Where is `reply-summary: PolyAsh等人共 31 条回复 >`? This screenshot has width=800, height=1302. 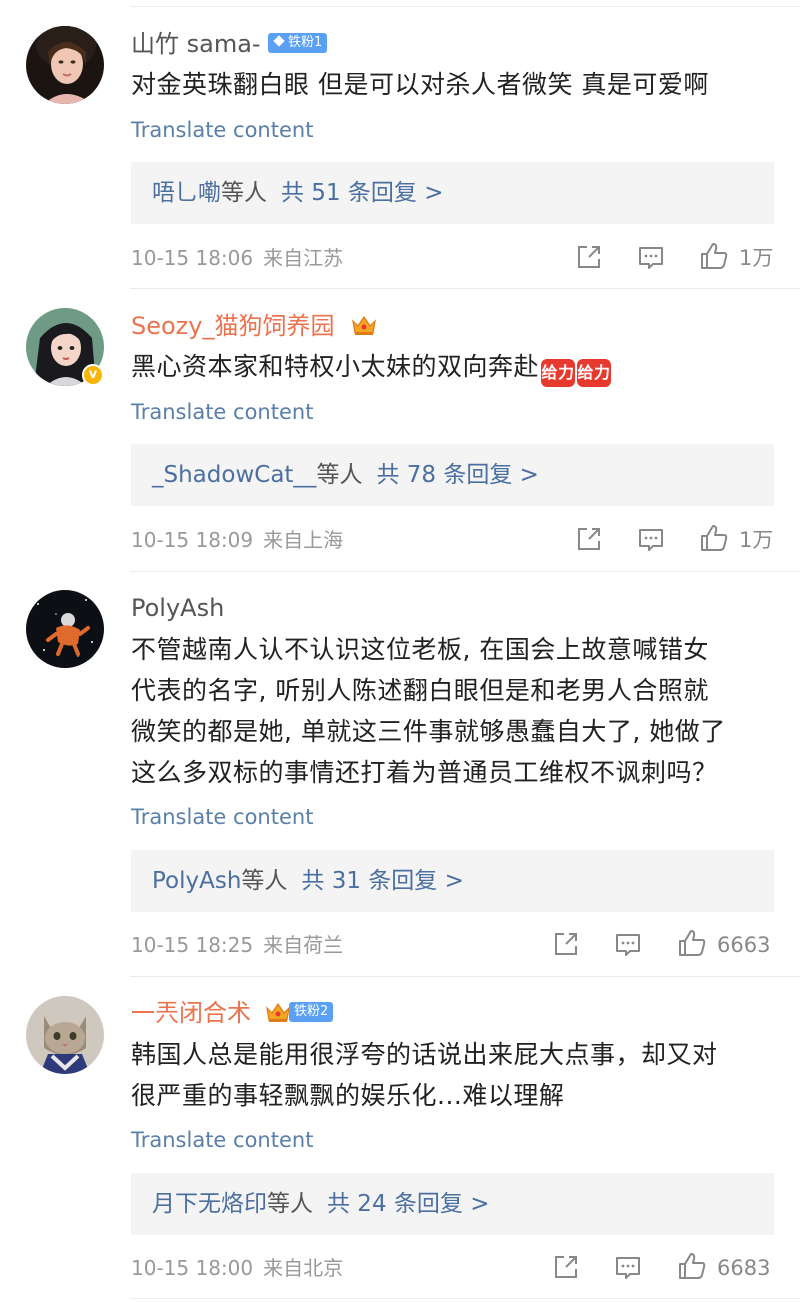 reply-summary: PolyAsh等人共 31 条回复 > is located at coordinates (452, 881).